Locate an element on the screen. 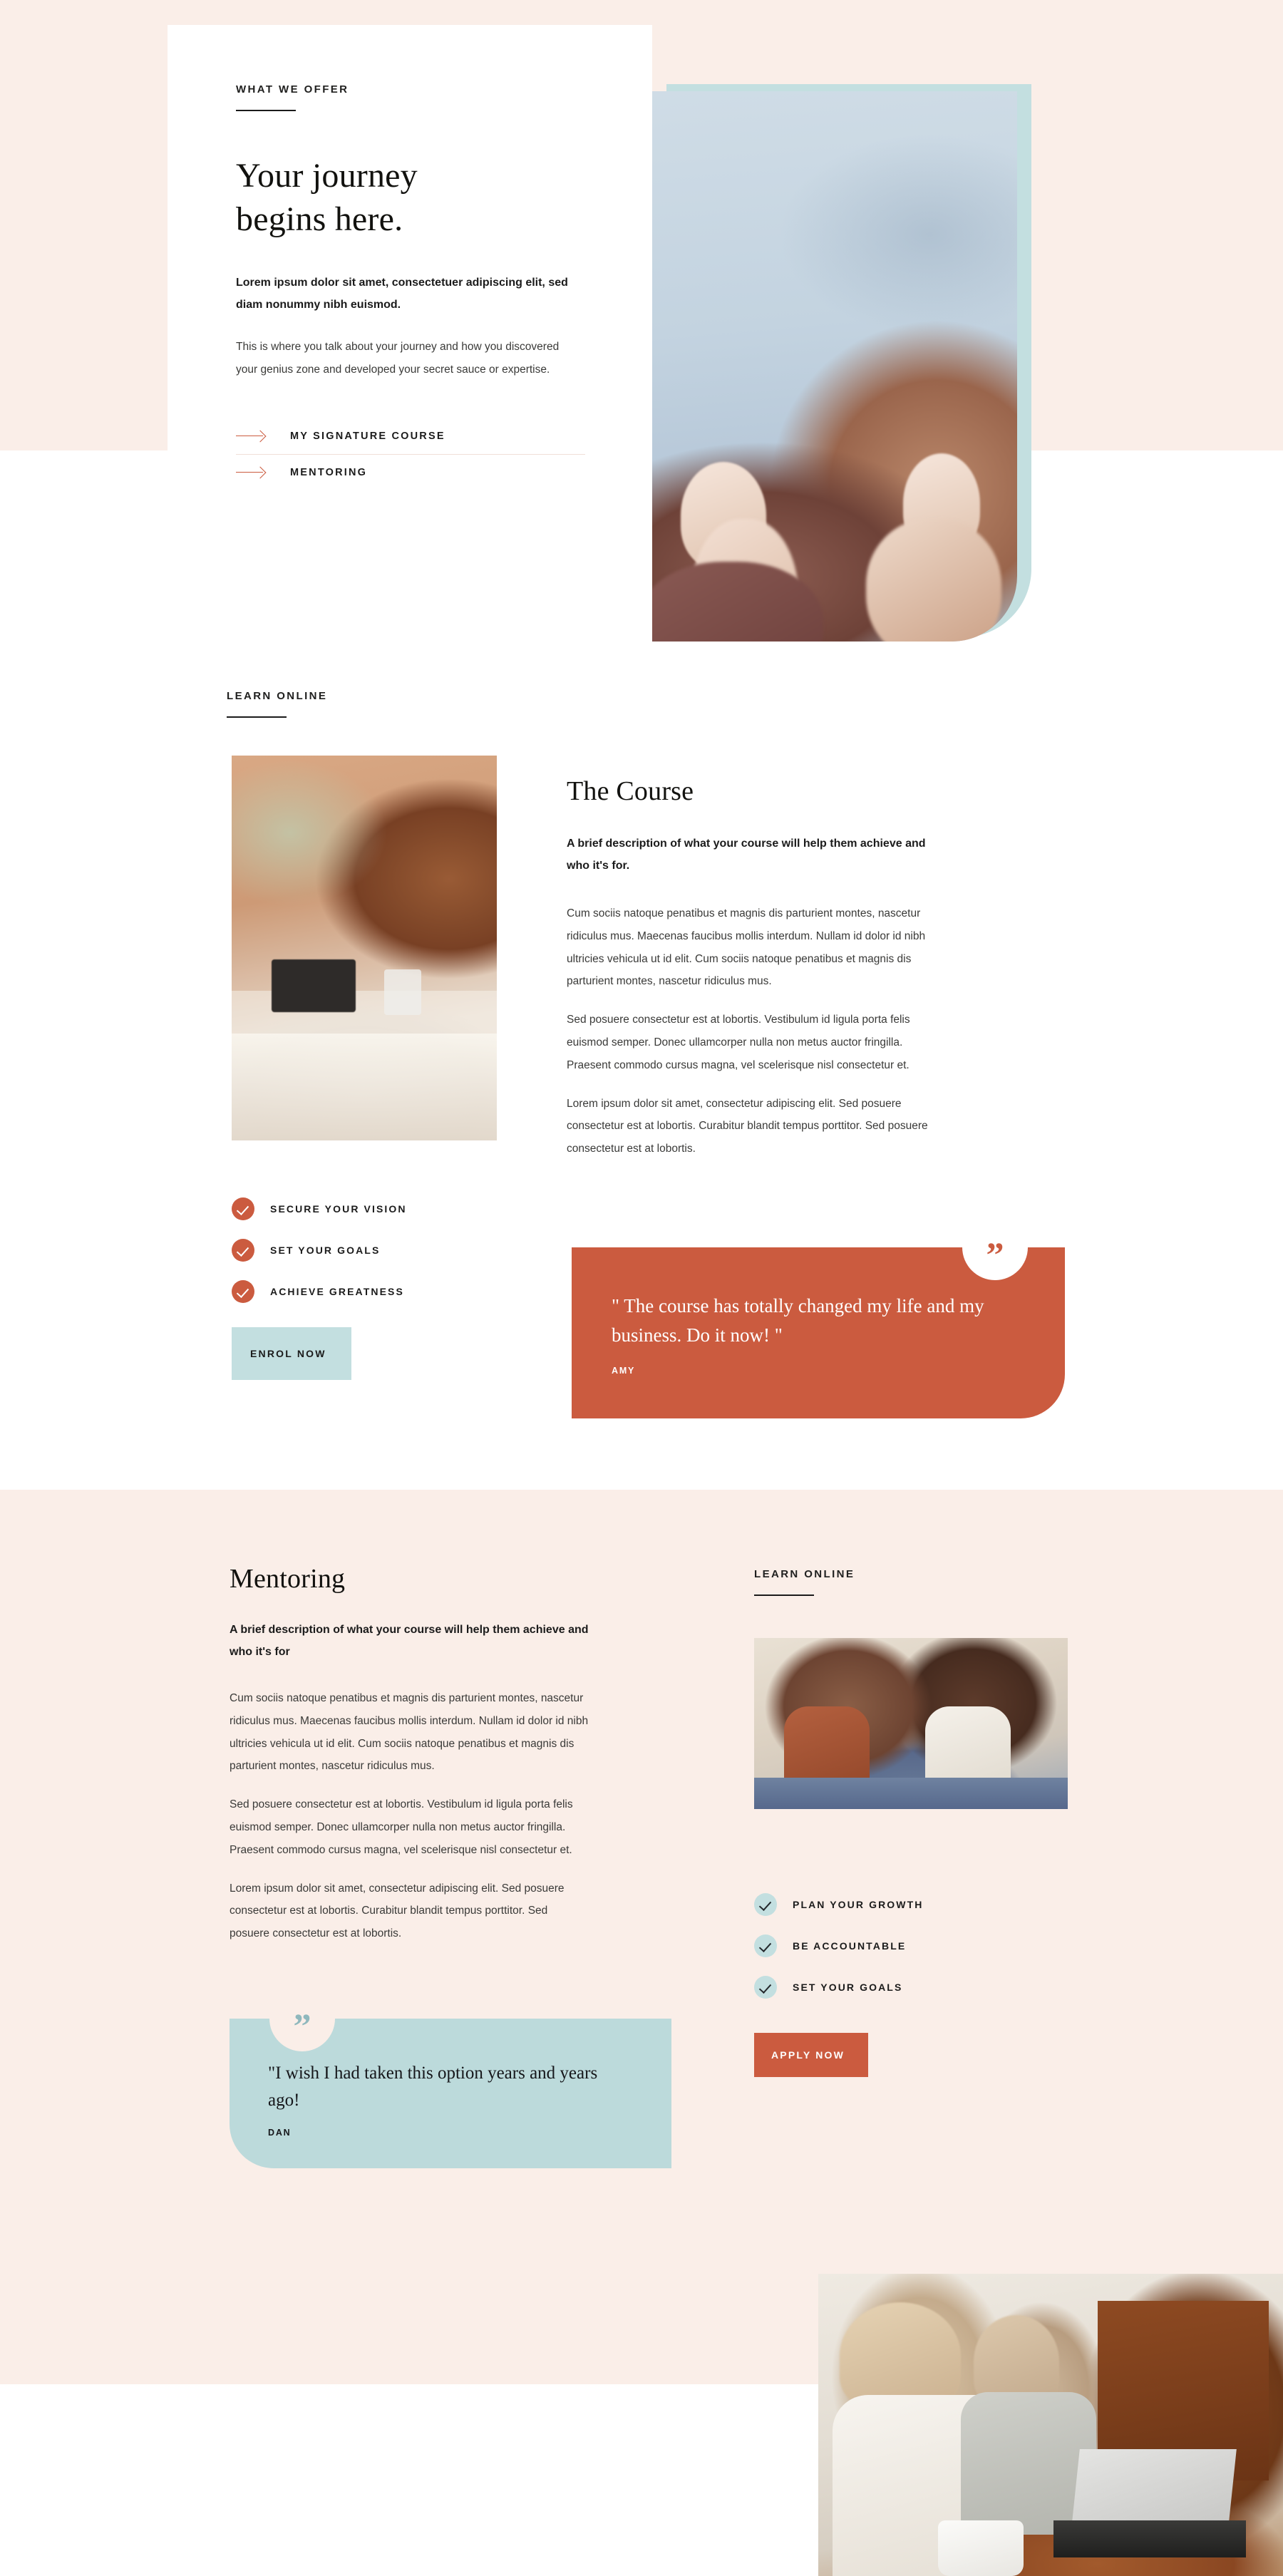 This screenshot has width=1283, height=2576. bottom-photo-mug-shape is located at coordinates (981, 2548).